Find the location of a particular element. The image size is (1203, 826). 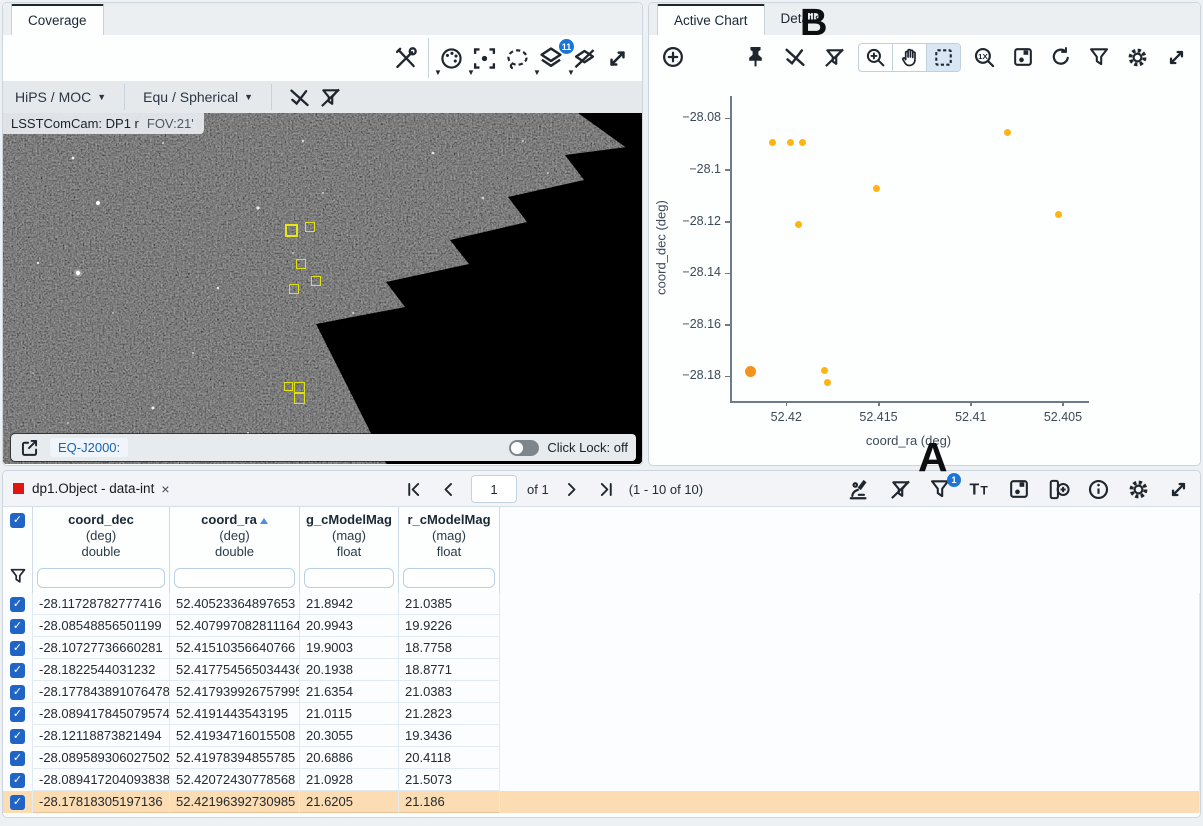

data-point-selected is located at coordinates (750, 372).